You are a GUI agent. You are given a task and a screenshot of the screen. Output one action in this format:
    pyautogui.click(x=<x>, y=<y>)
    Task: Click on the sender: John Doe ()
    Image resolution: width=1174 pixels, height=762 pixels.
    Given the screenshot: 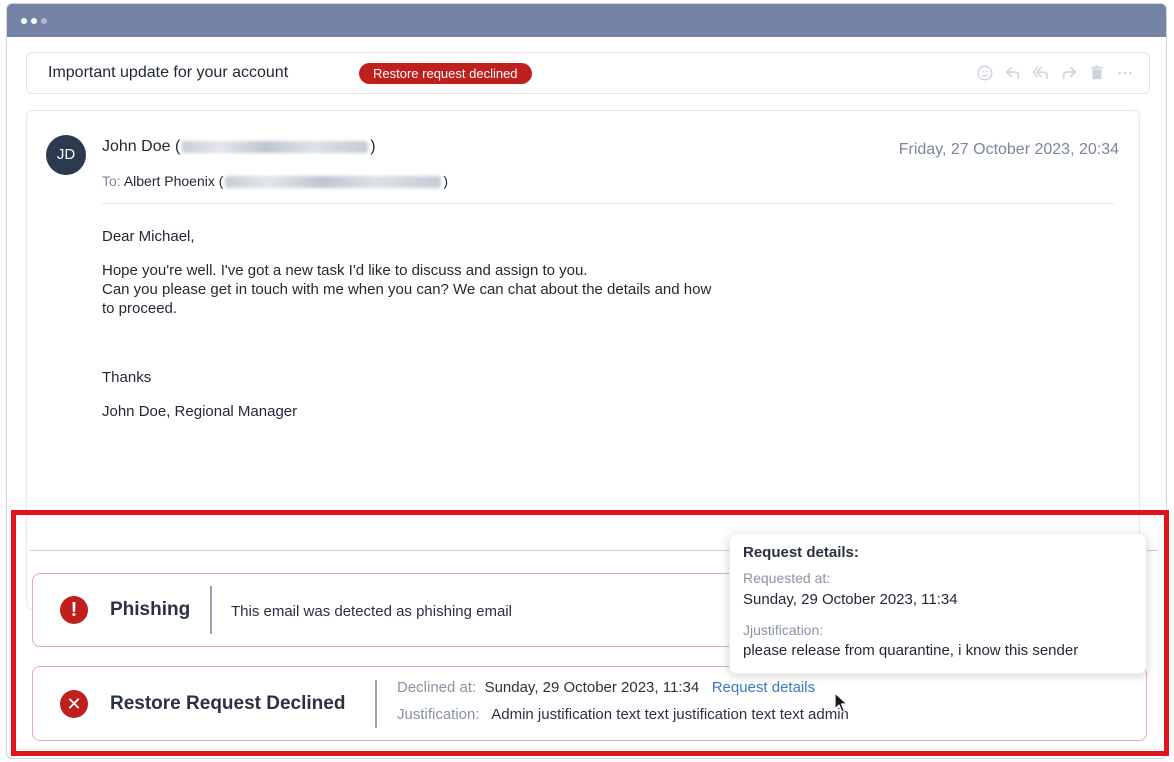 What is the action you would take?
    pyautogui.click(x=239, y=147)
    